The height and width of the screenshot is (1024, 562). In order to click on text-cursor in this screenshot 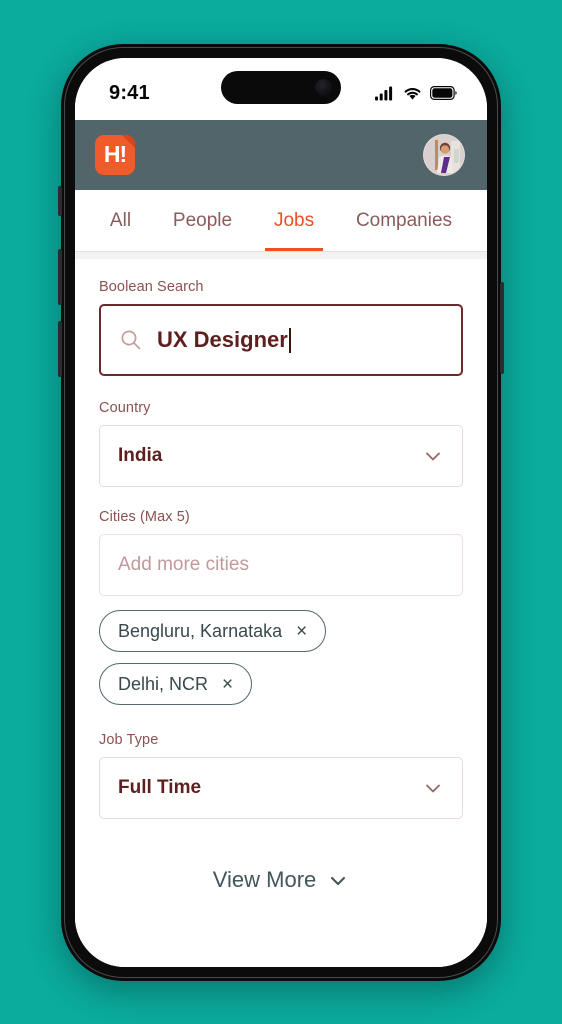, I will do `click(289, 340)`.